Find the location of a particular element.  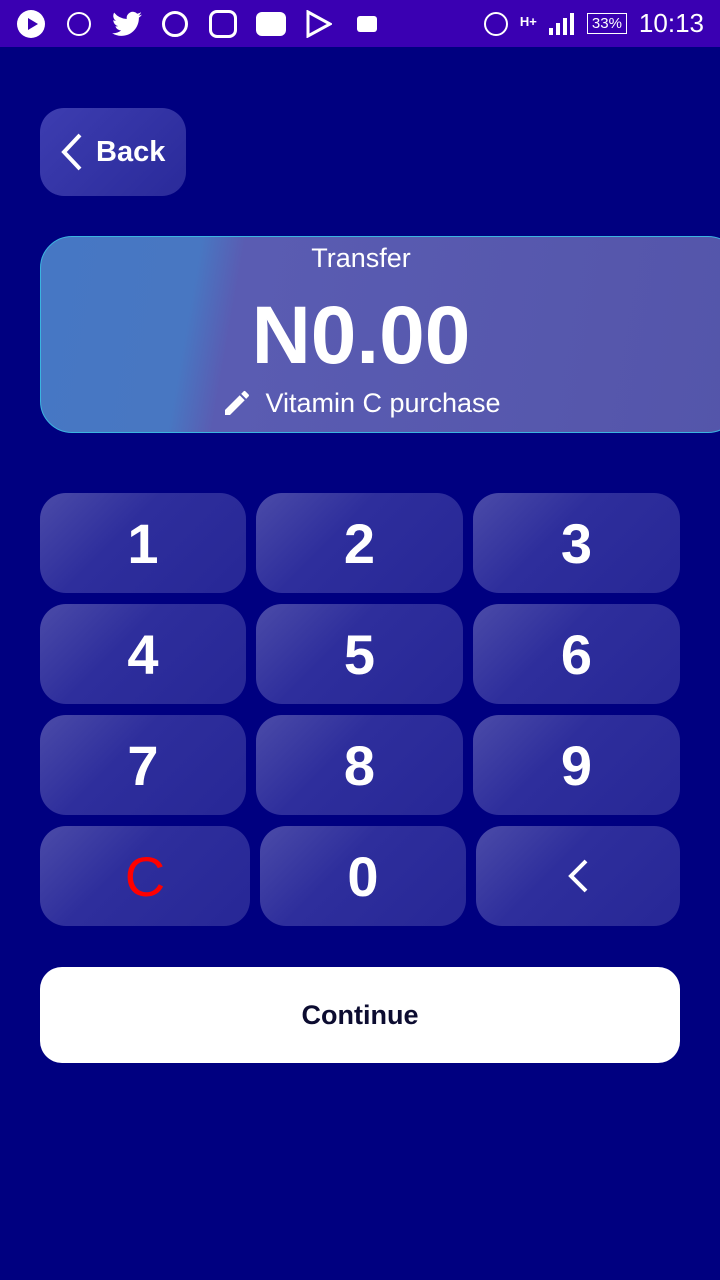

twitter-icon is located at coordinates (127, 24).